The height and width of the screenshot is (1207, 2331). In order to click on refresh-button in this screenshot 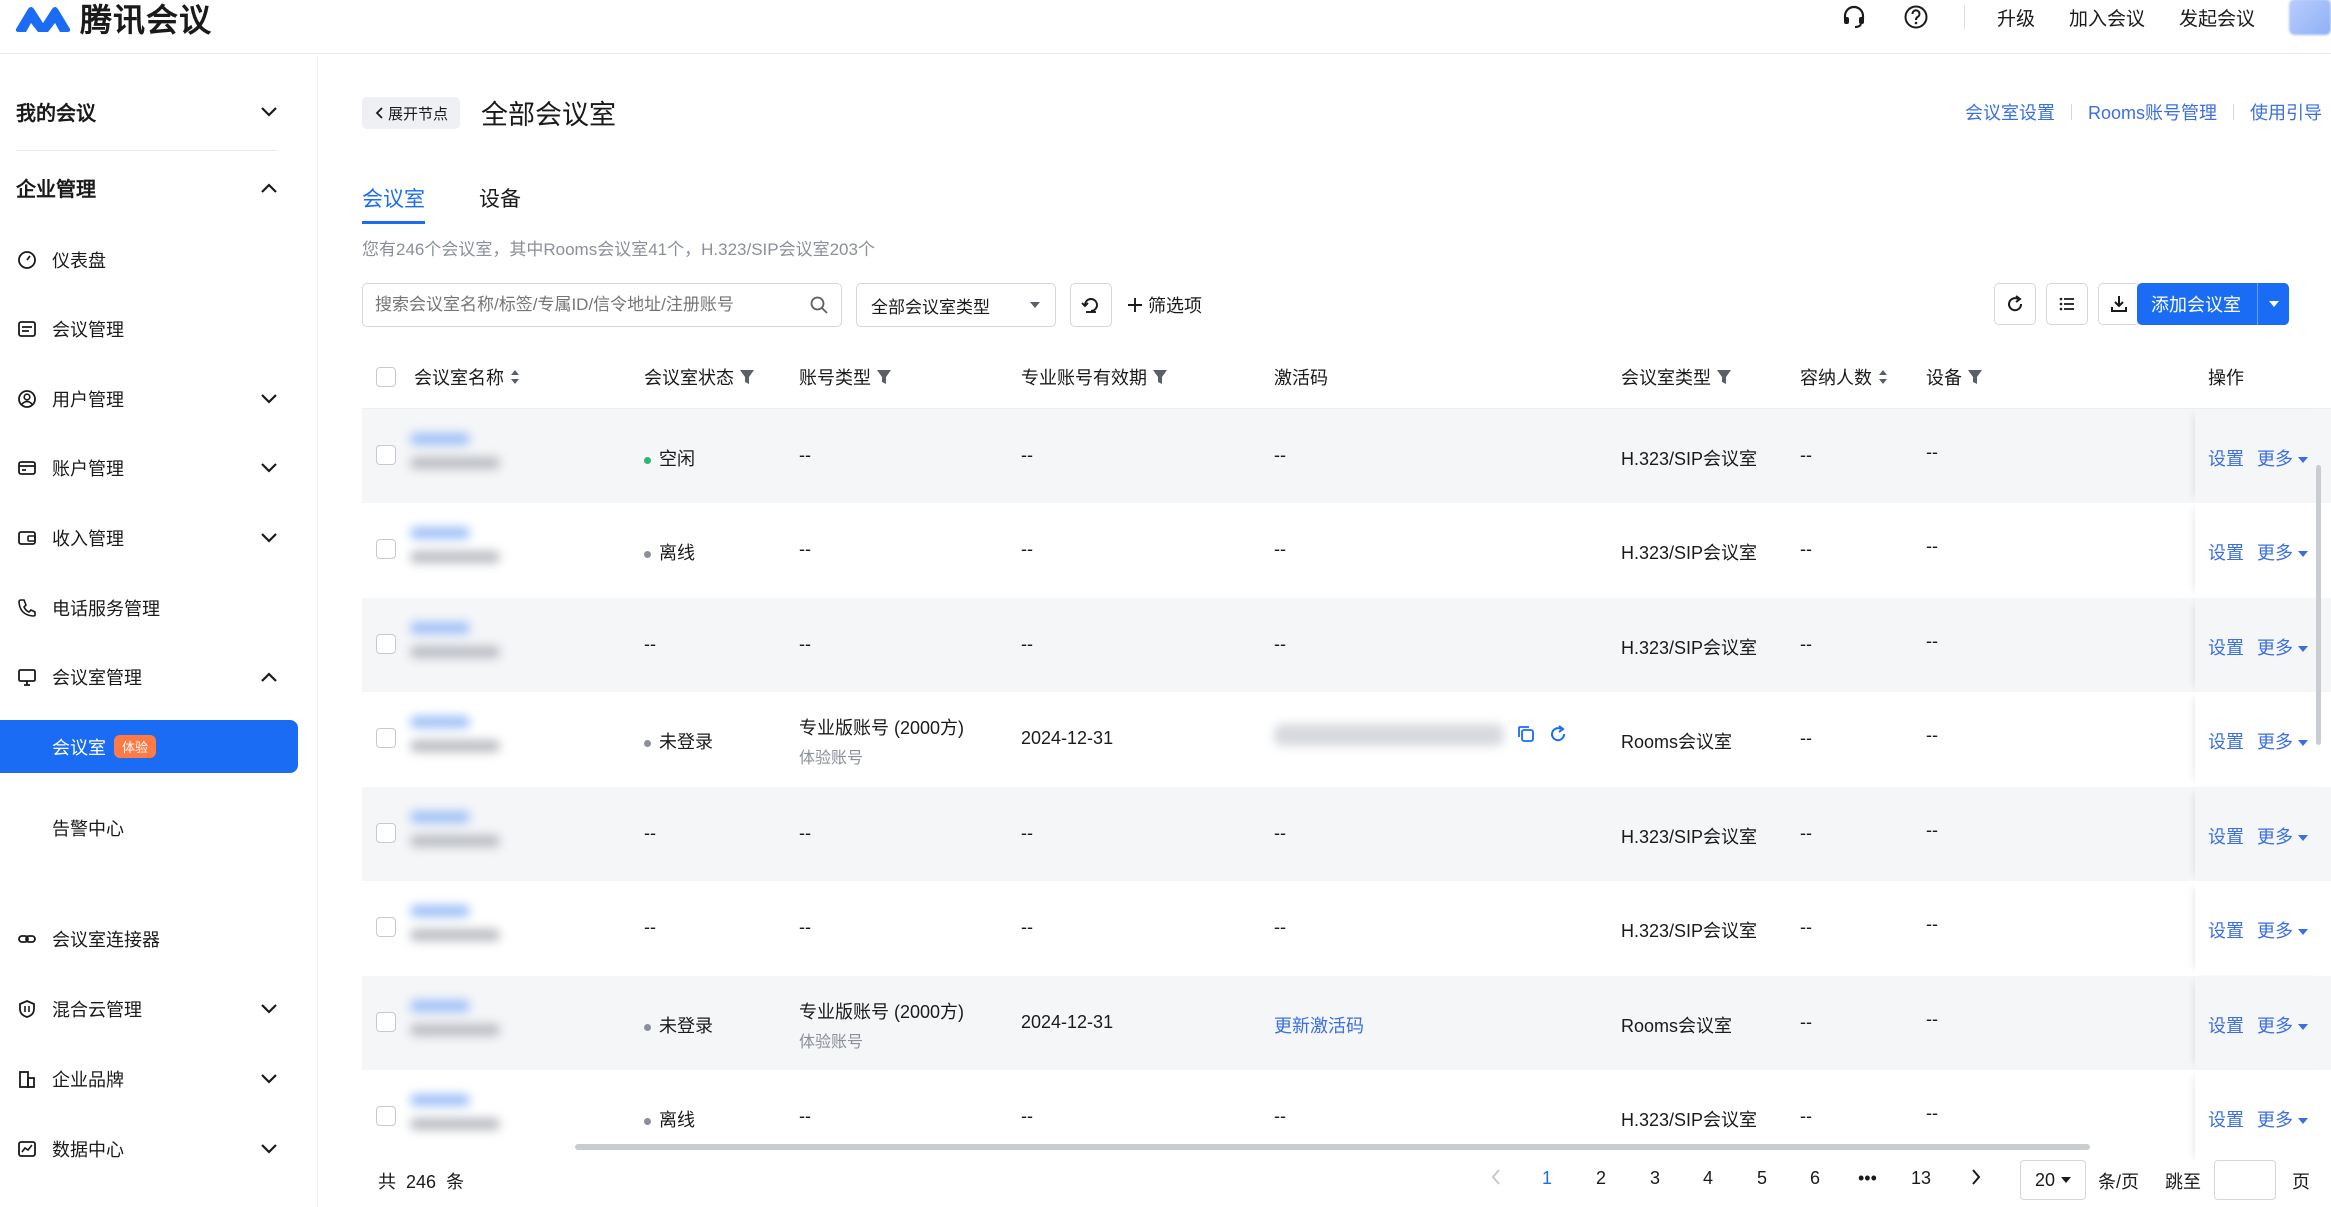, I will do `click(2015, 304)`.